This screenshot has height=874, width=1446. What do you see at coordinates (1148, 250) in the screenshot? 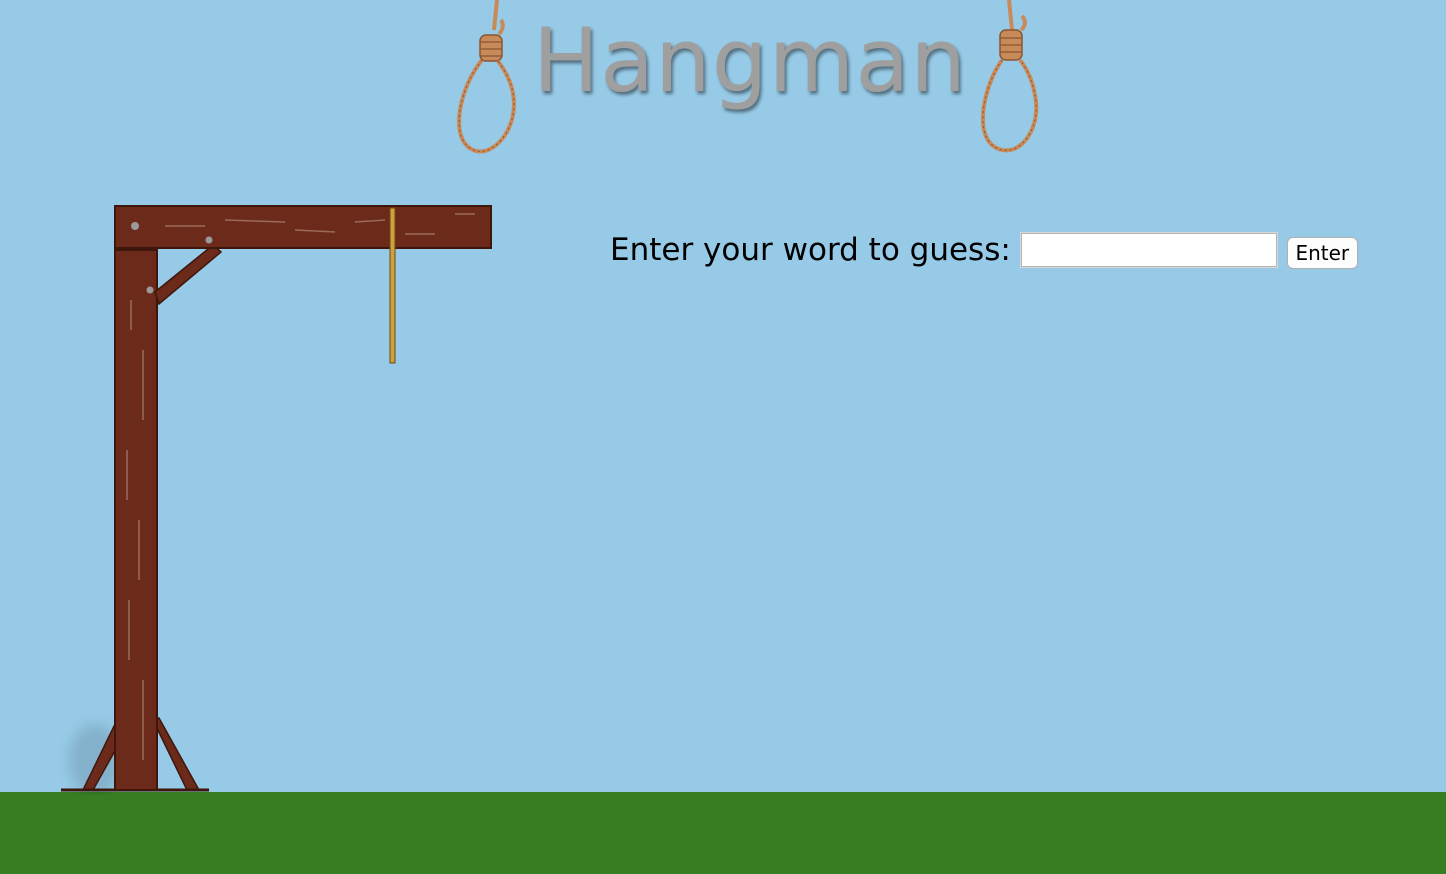
I see `word-input` at bounding box center [1148, 250].